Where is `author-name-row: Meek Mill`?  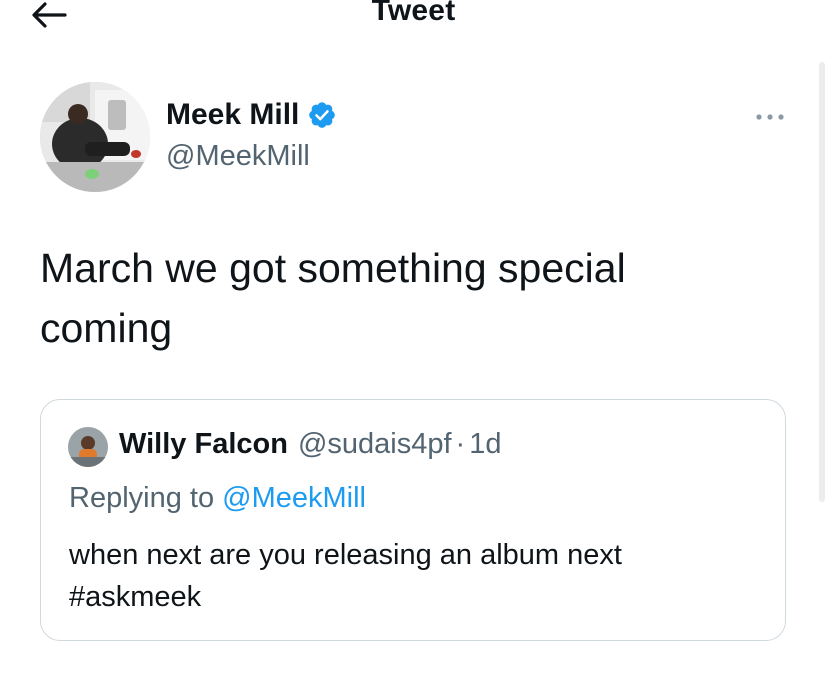 author-name-row: Meek Mill is located at coordinates (251, 115).